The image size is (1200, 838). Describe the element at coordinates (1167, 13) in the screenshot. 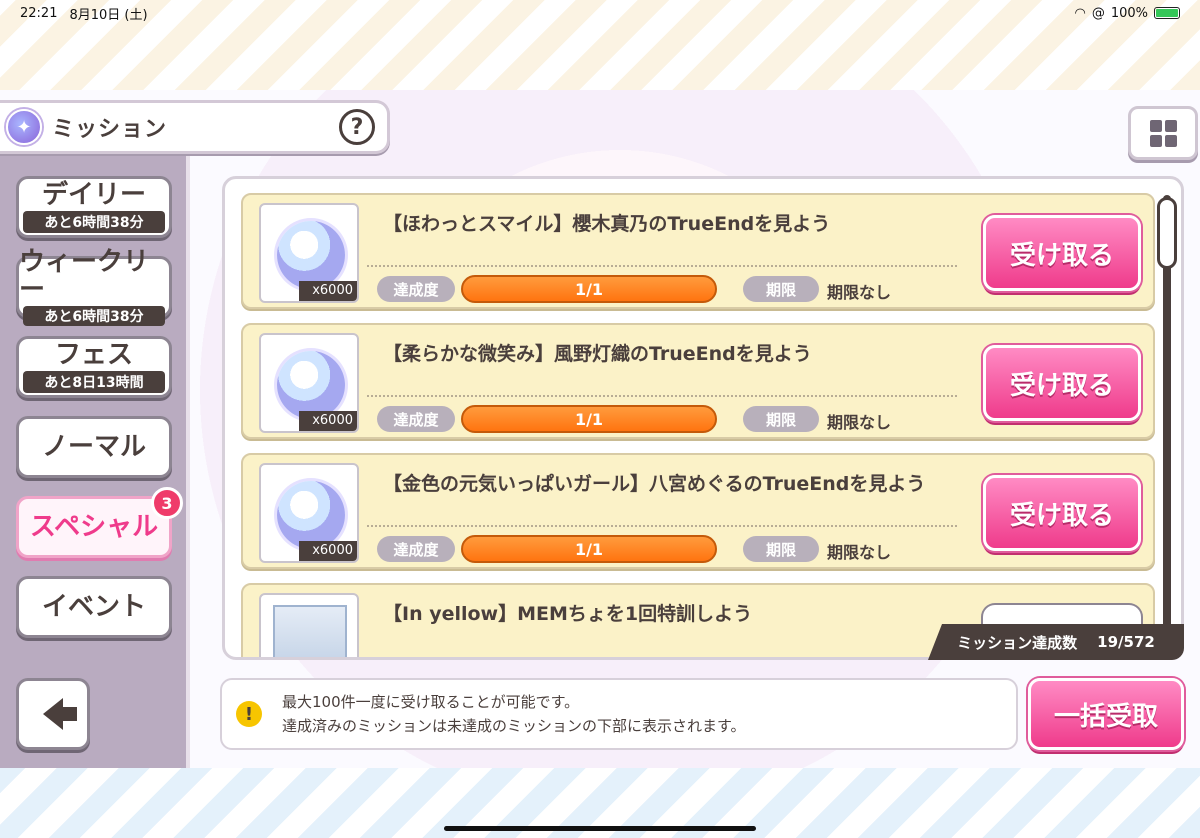

I see `battery-icon` at that location.